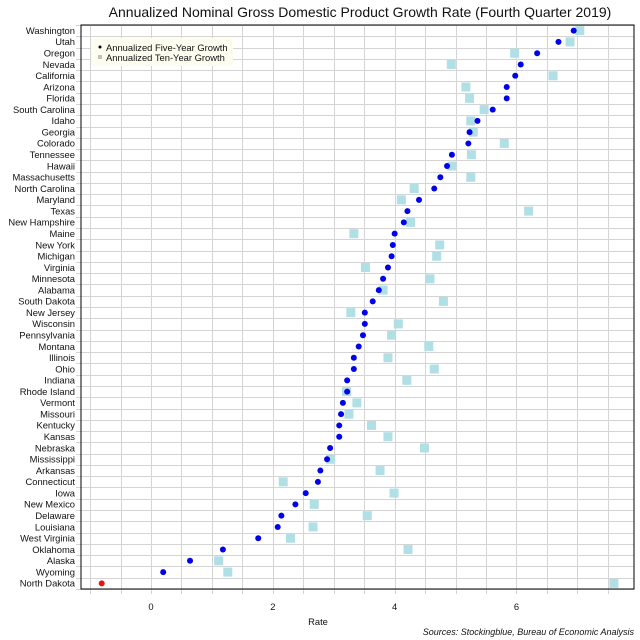 This screenshot has height=640, width=640. I want to click on category-label: Utah, so click(65, 41).